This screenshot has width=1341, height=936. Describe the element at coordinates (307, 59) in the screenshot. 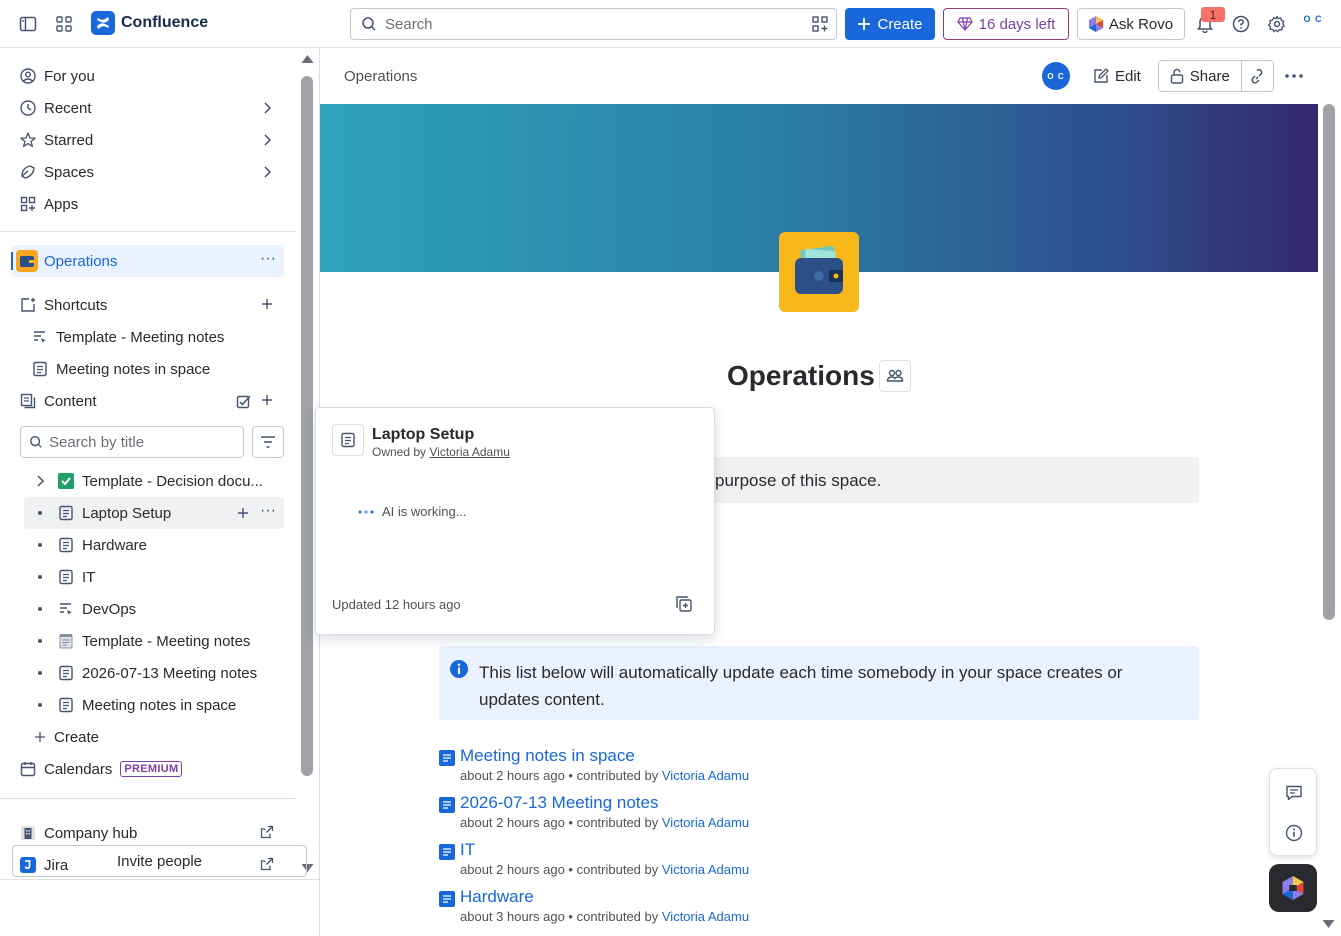

I see `scroll-up-arrow-icon` at that location.